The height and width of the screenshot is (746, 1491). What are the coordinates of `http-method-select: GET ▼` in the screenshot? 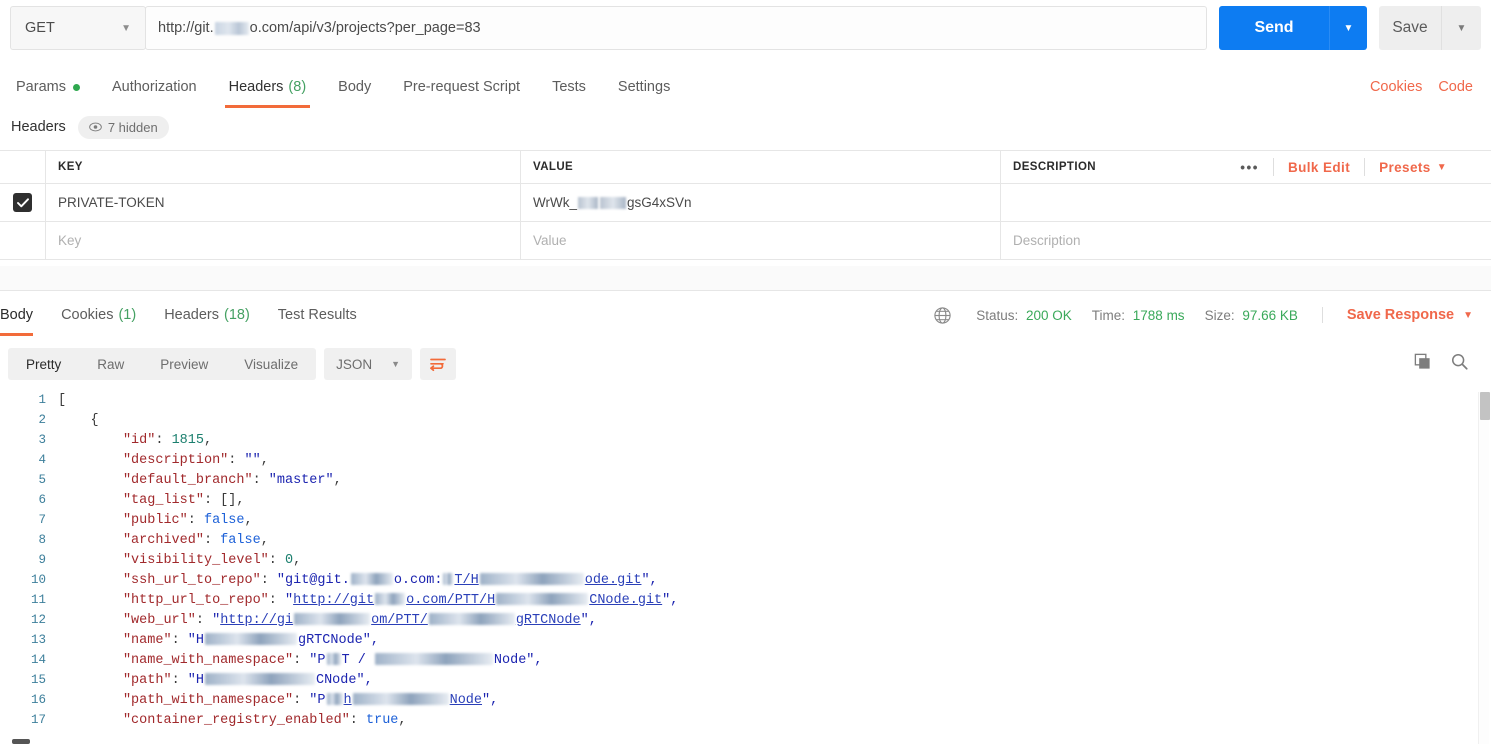 It's located at (78, 28).